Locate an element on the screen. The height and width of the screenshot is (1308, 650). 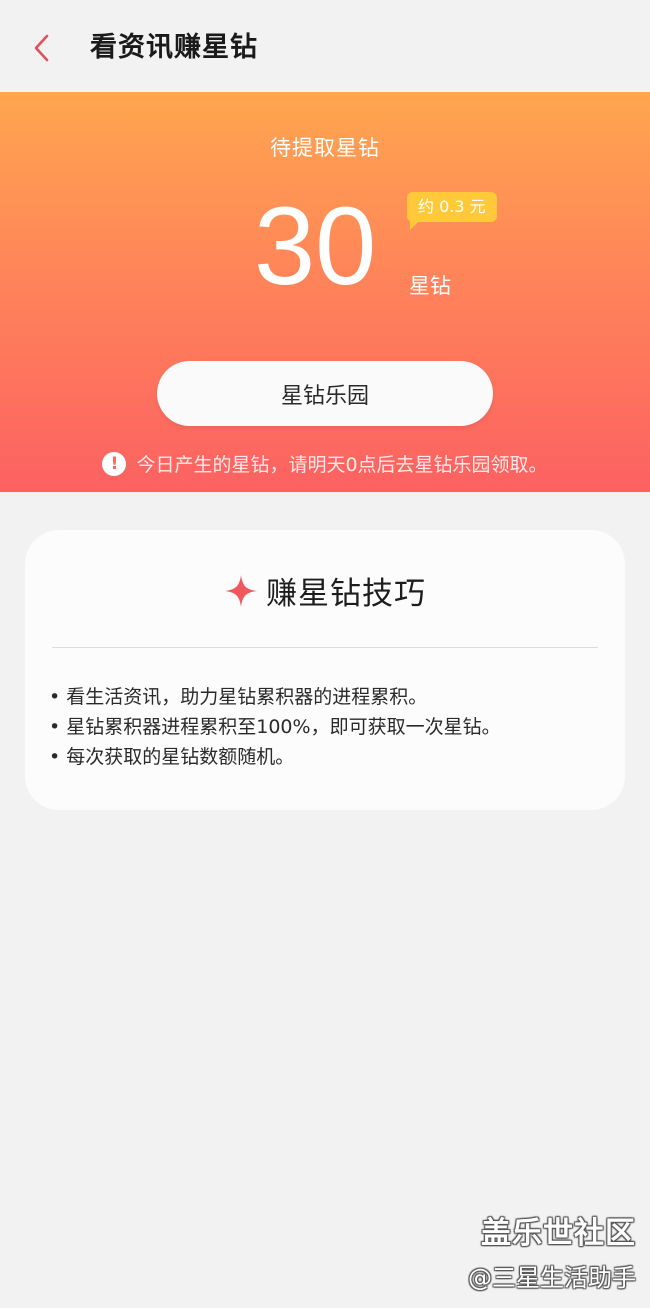
back-button is located at coordinates (42, 48).